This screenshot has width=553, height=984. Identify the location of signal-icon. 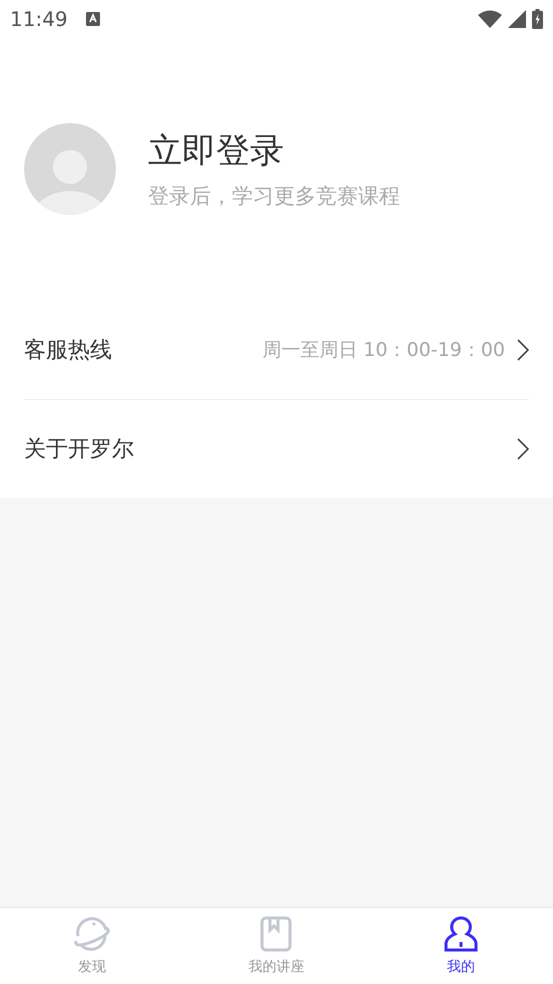
(517, 19).